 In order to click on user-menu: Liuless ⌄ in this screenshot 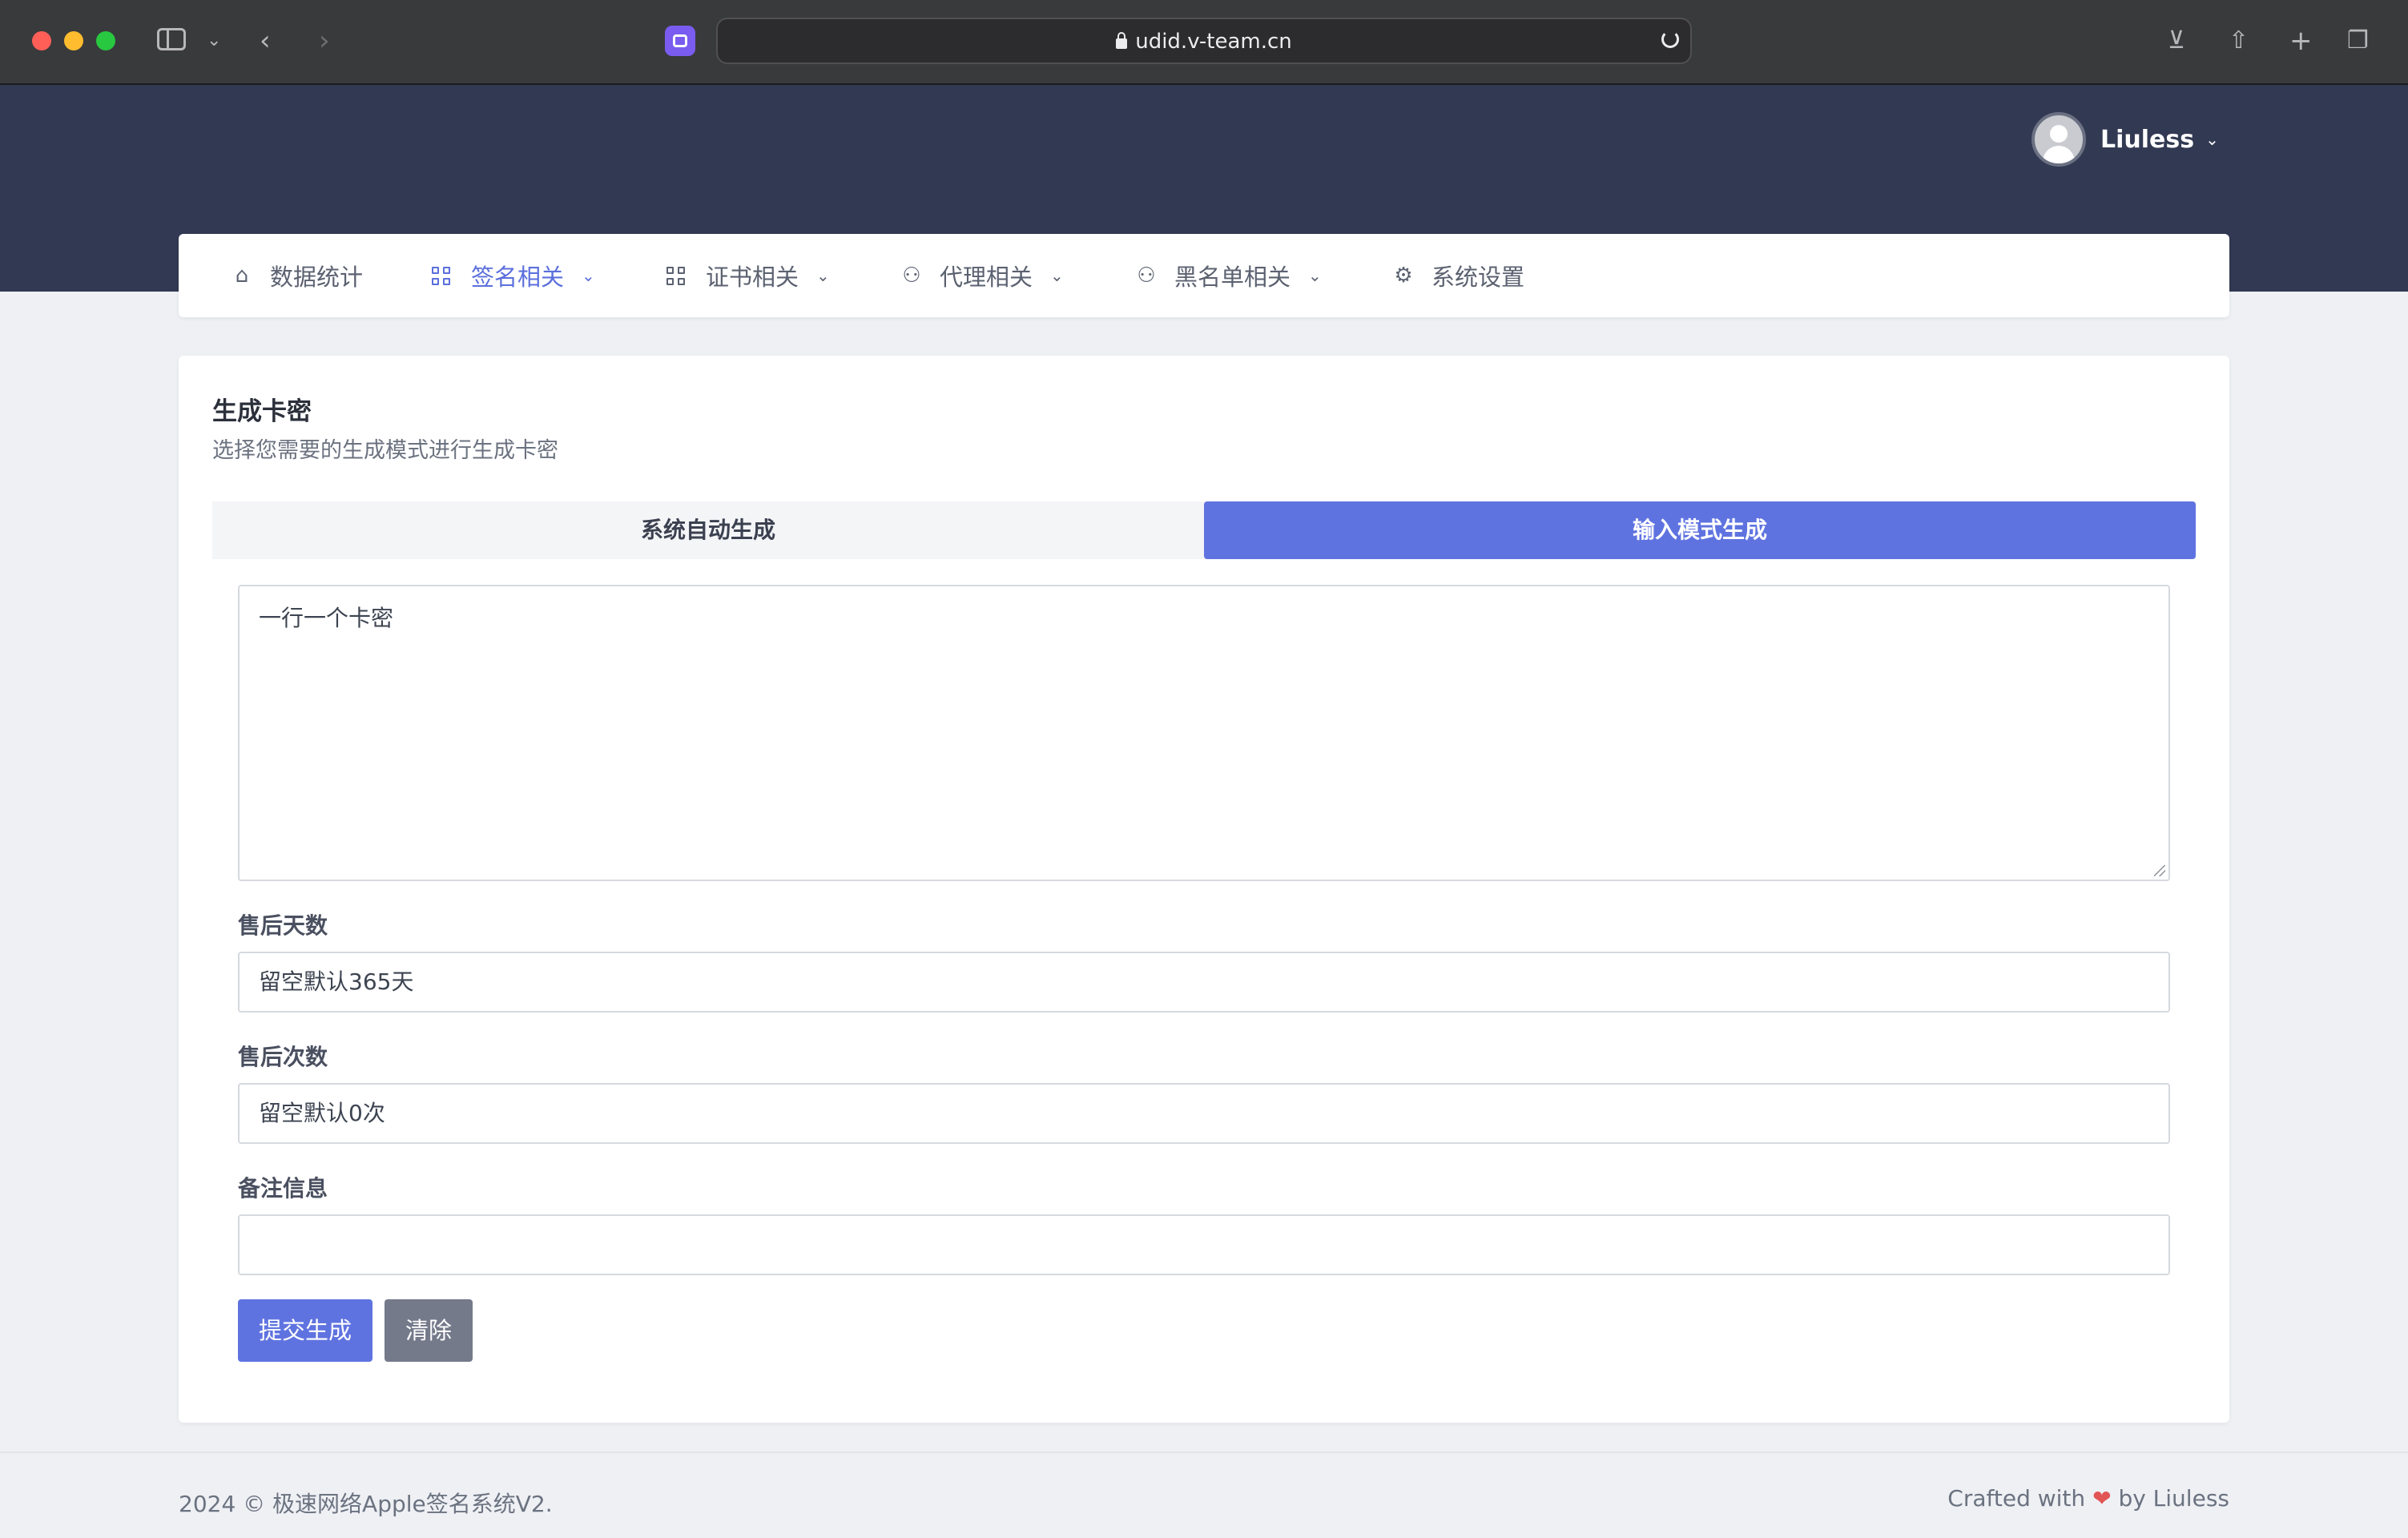, I will do `click(2125, 139)`.